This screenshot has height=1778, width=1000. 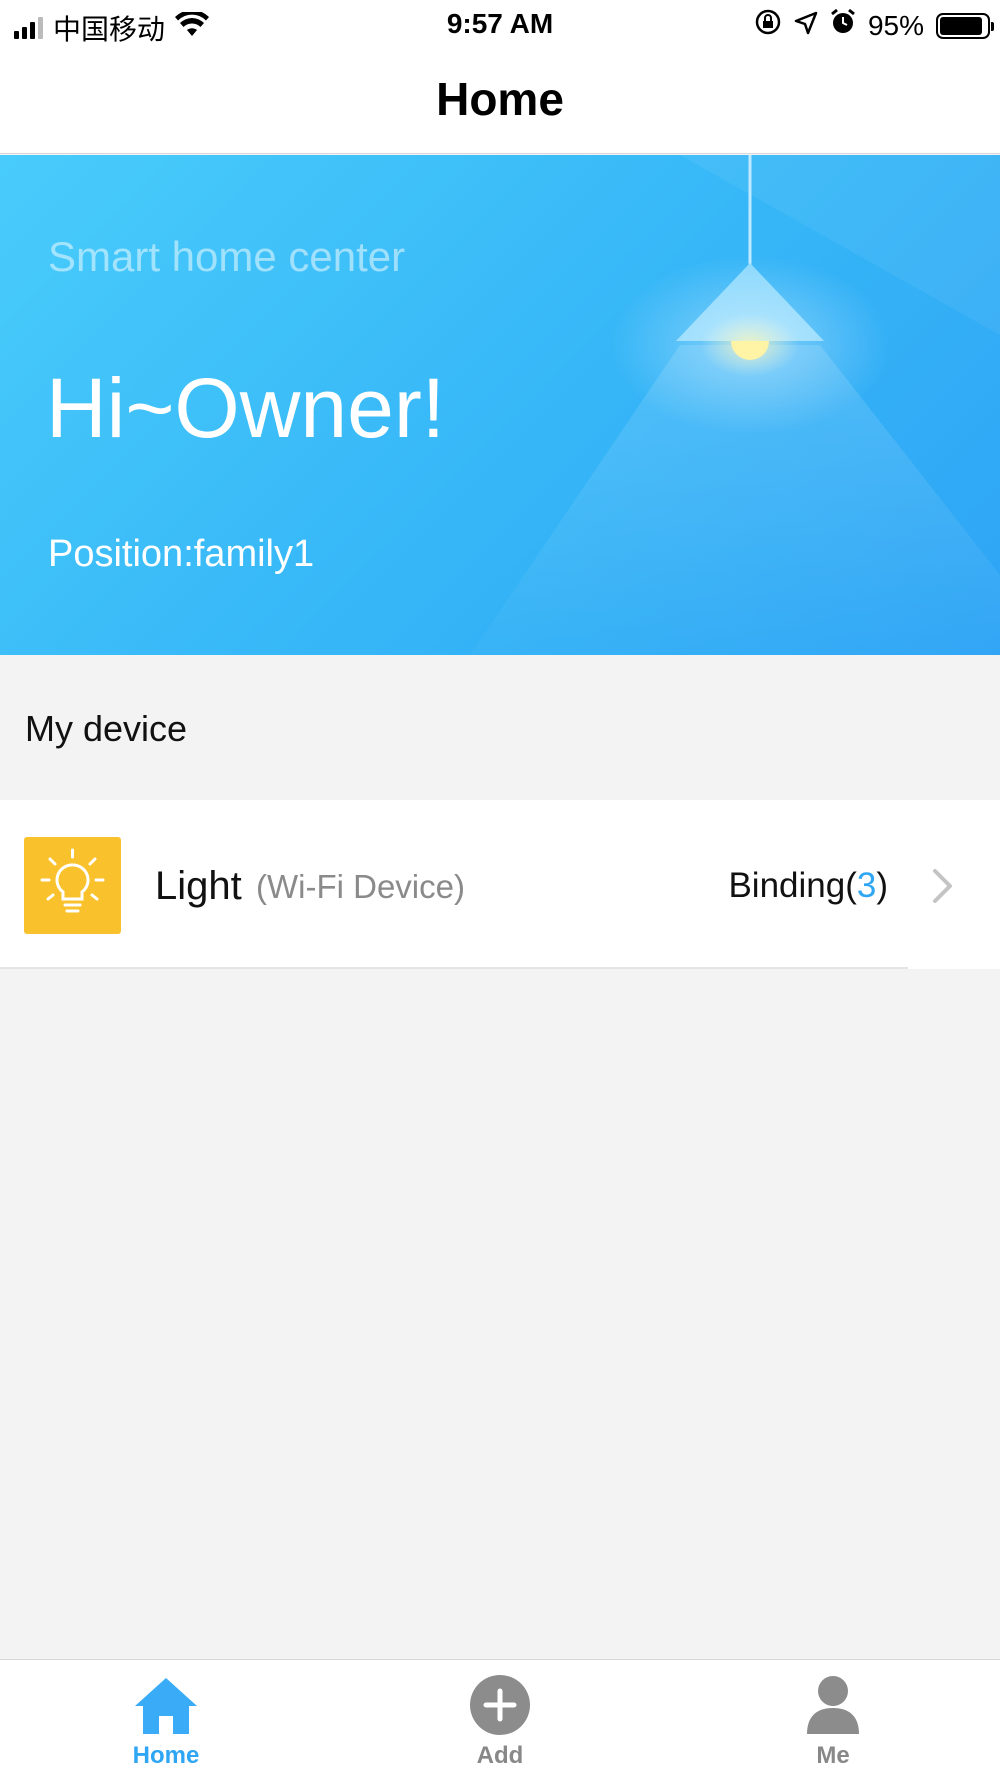 What do you see at coordinates (792, 885) in the screenshot?
I see `binding-label: Binding(` at bounding box center [792, 885].